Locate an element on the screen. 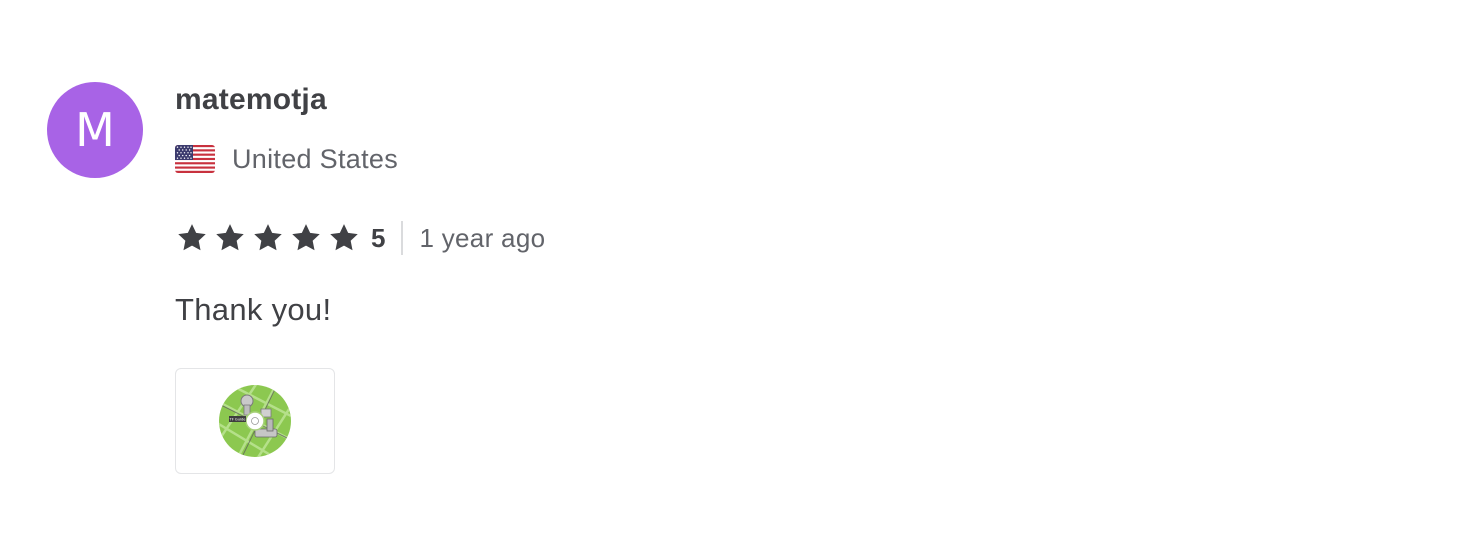  us-flag-icon is located at coordinates (195, 159).